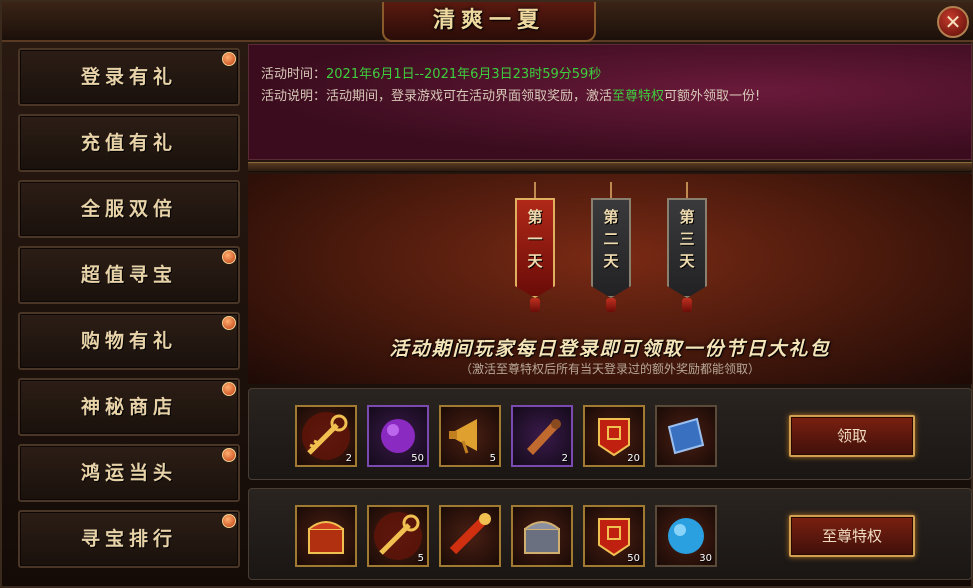 The image size is (973, 588). Describe the element at coordinates (638, 96) in the screenshot. I see `activity-desc-highlight: 至尊特权` at that location.